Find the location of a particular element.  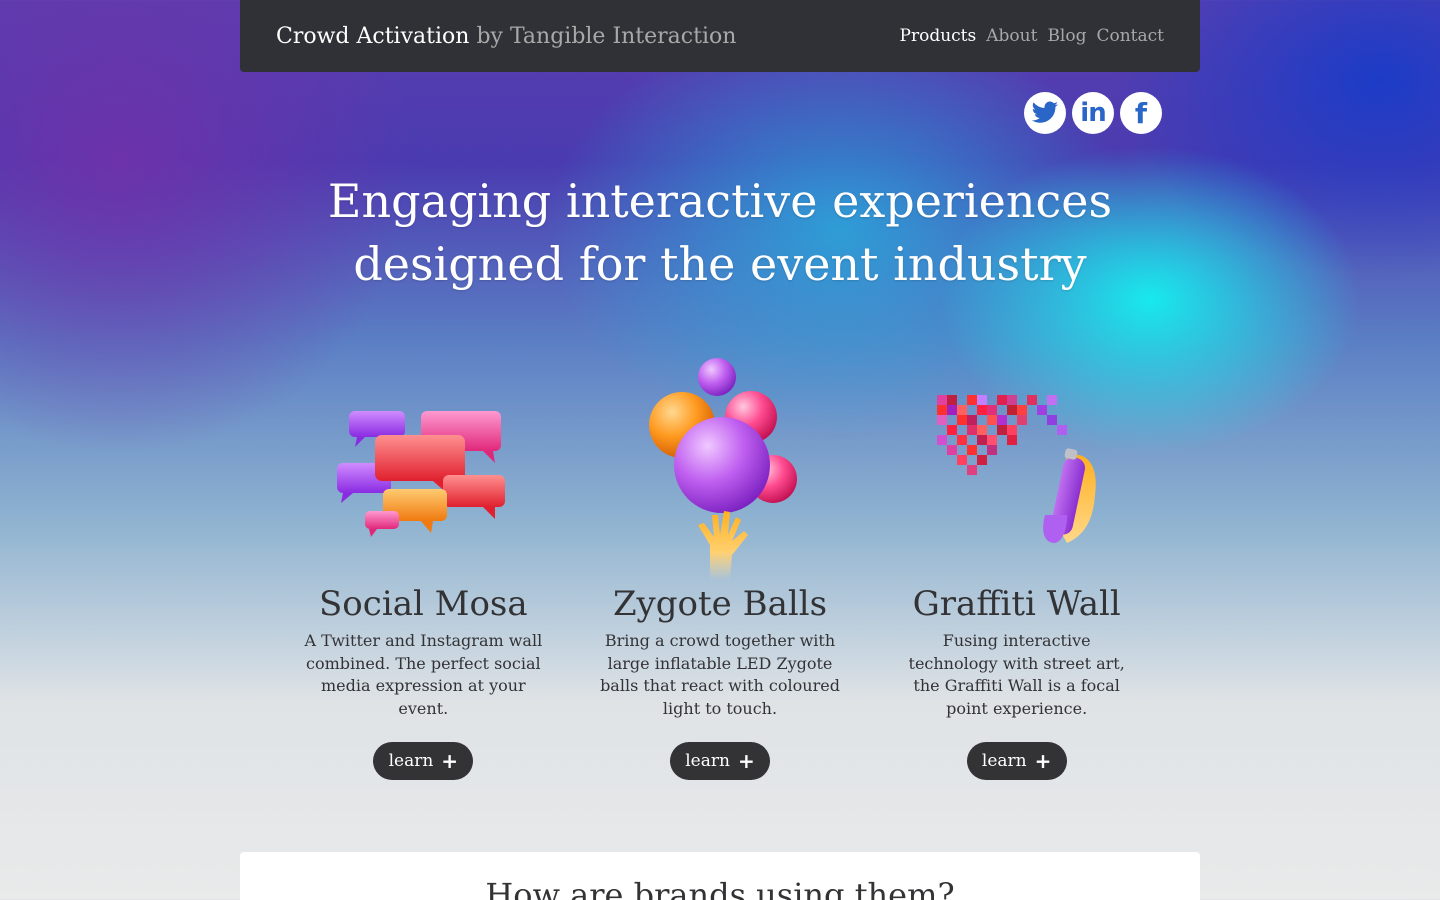

balls-hand-icon is located at coordinates (720, 467).